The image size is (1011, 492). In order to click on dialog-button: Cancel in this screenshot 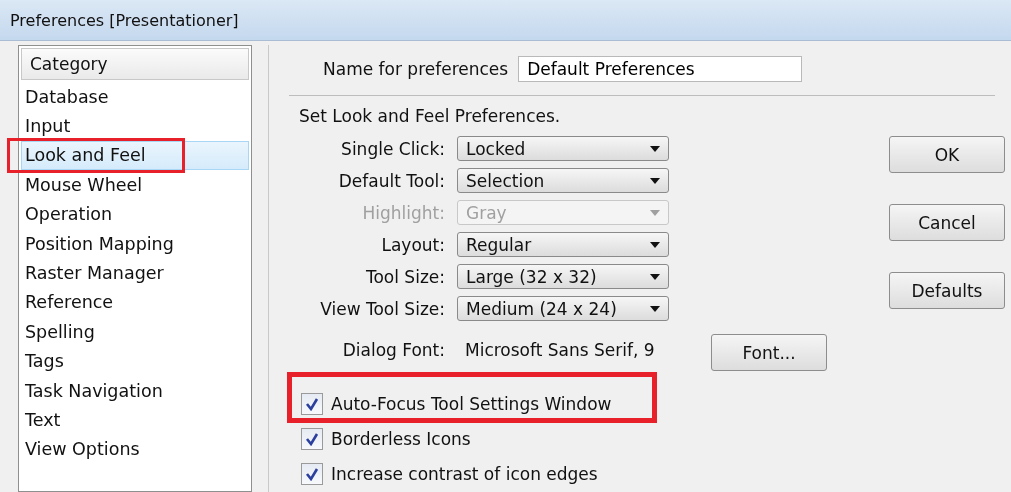, I will do `click(947, 222)`.